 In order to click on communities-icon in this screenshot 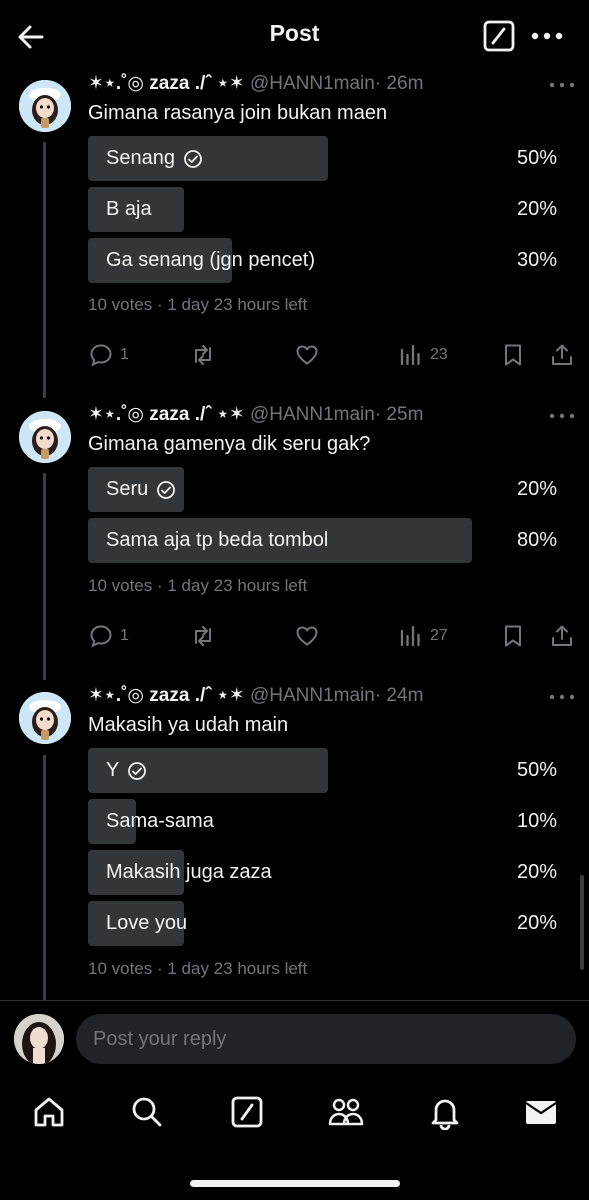, I will do `click(346, 1112)`.